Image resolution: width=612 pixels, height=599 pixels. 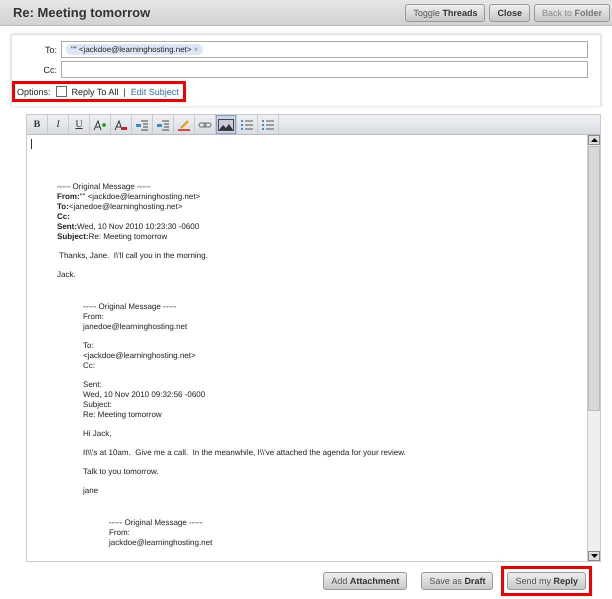 I want to click on field-label: Cc:, so click(x=50, y=69).